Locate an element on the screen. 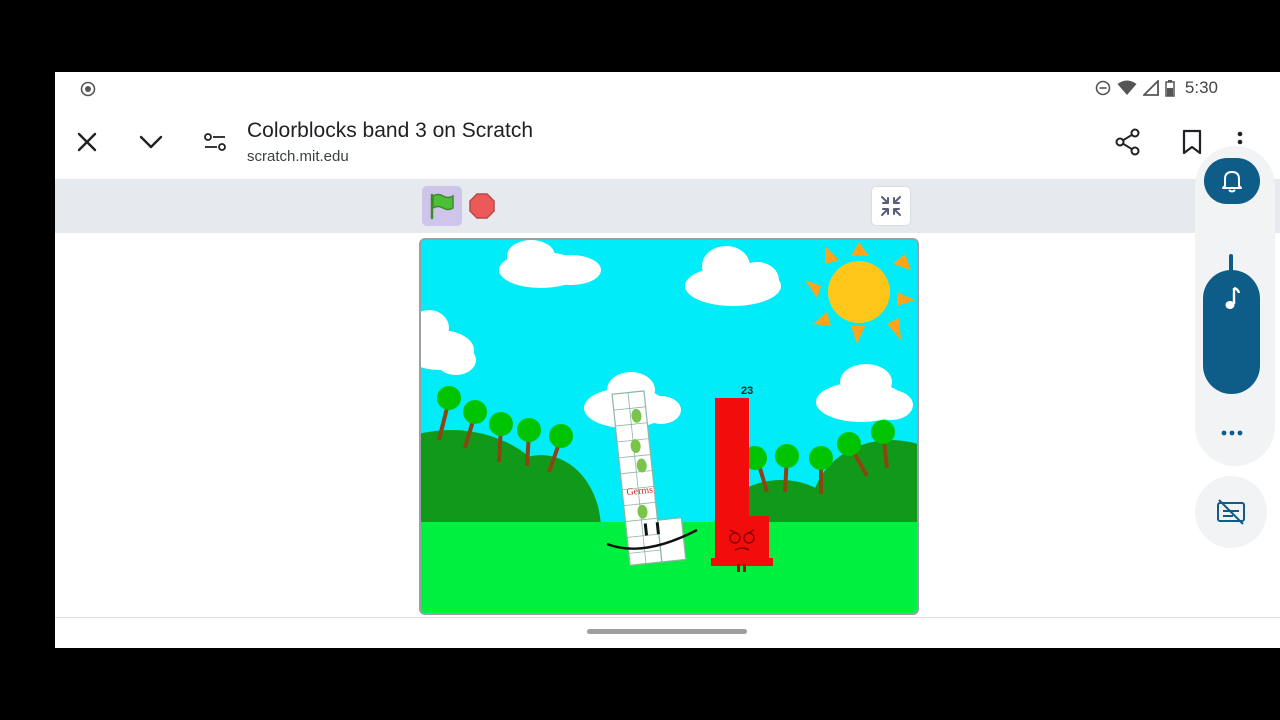 This screenshot has width=1280, height=720. caption-off-icon is located at coordinates (1231, 512).